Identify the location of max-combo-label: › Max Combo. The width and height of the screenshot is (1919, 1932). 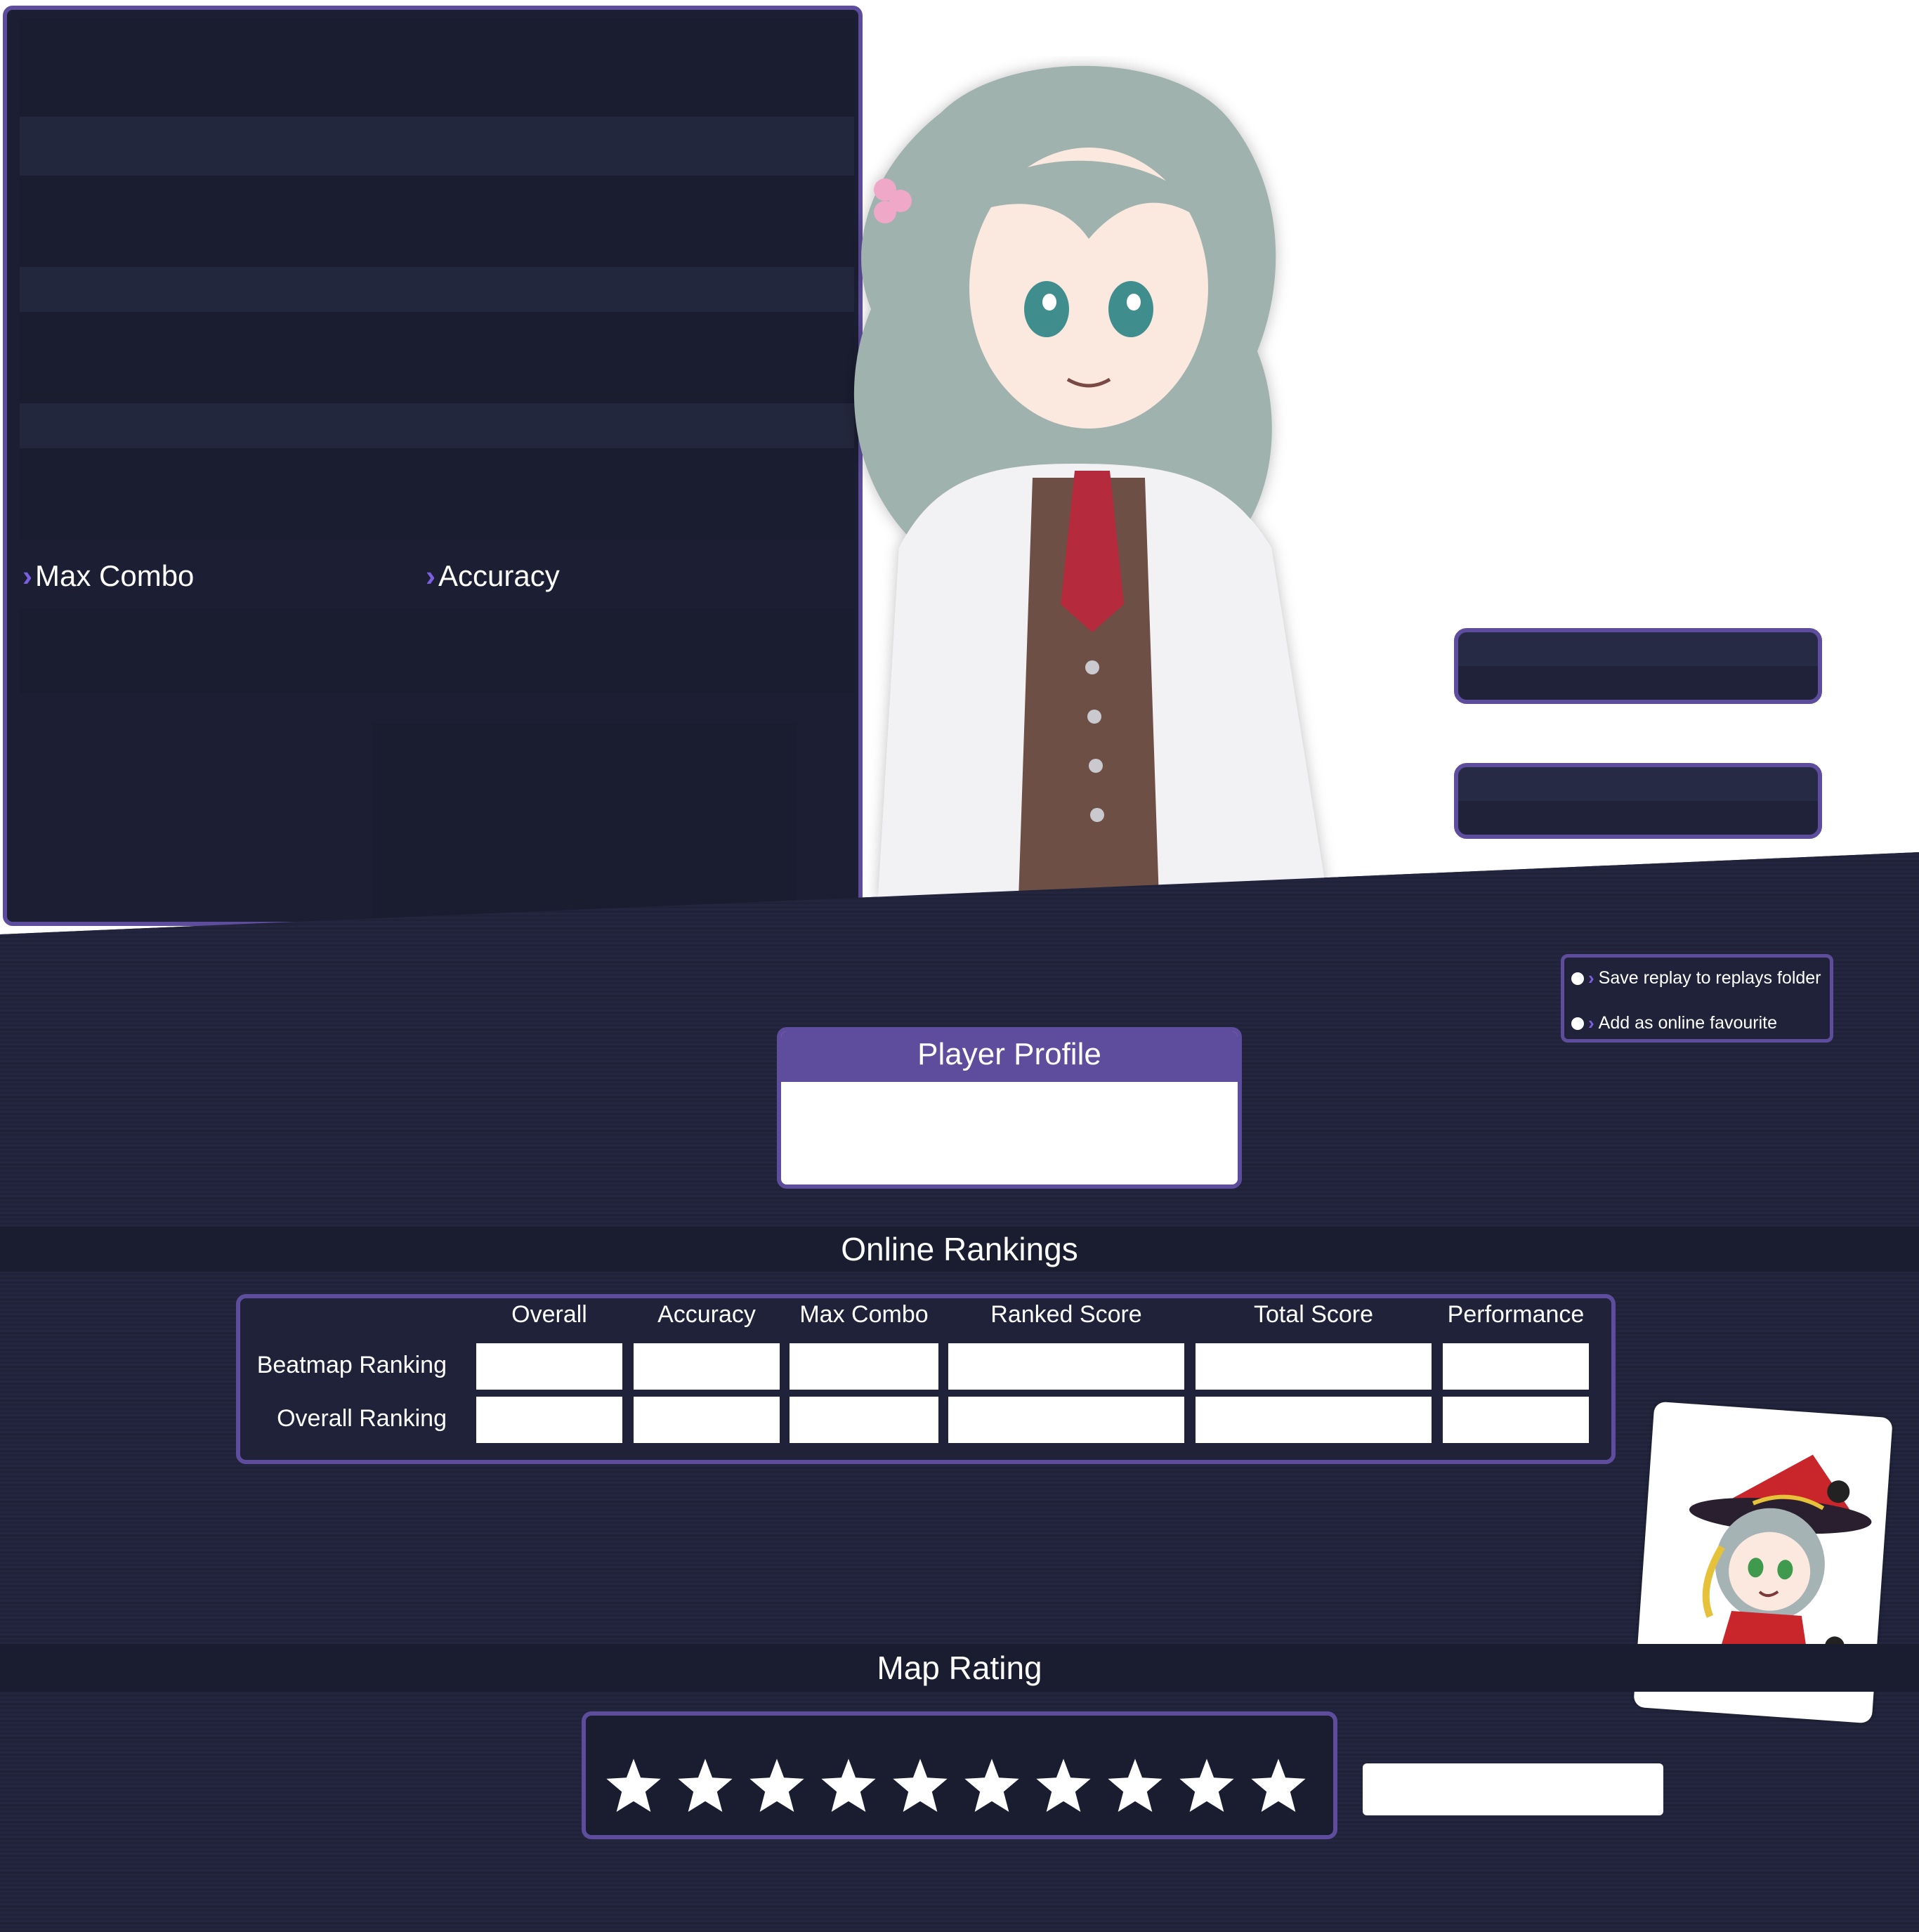
(108, 576).